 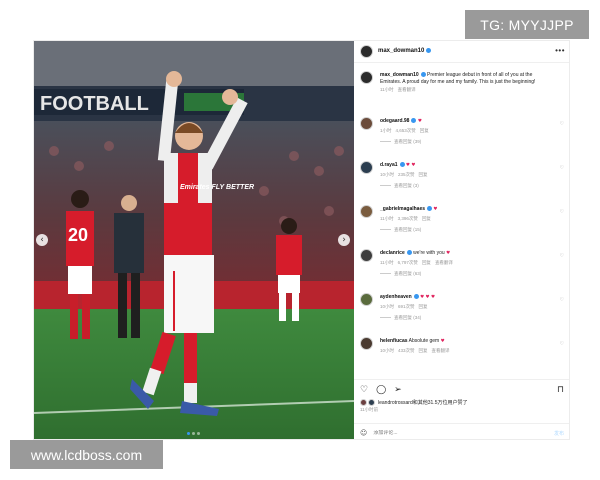 What do you see at coordinates (402, 209) in the screenshot?
I see `comment-username: _gabrielmagalhaes` at bounding box center [402, 209].